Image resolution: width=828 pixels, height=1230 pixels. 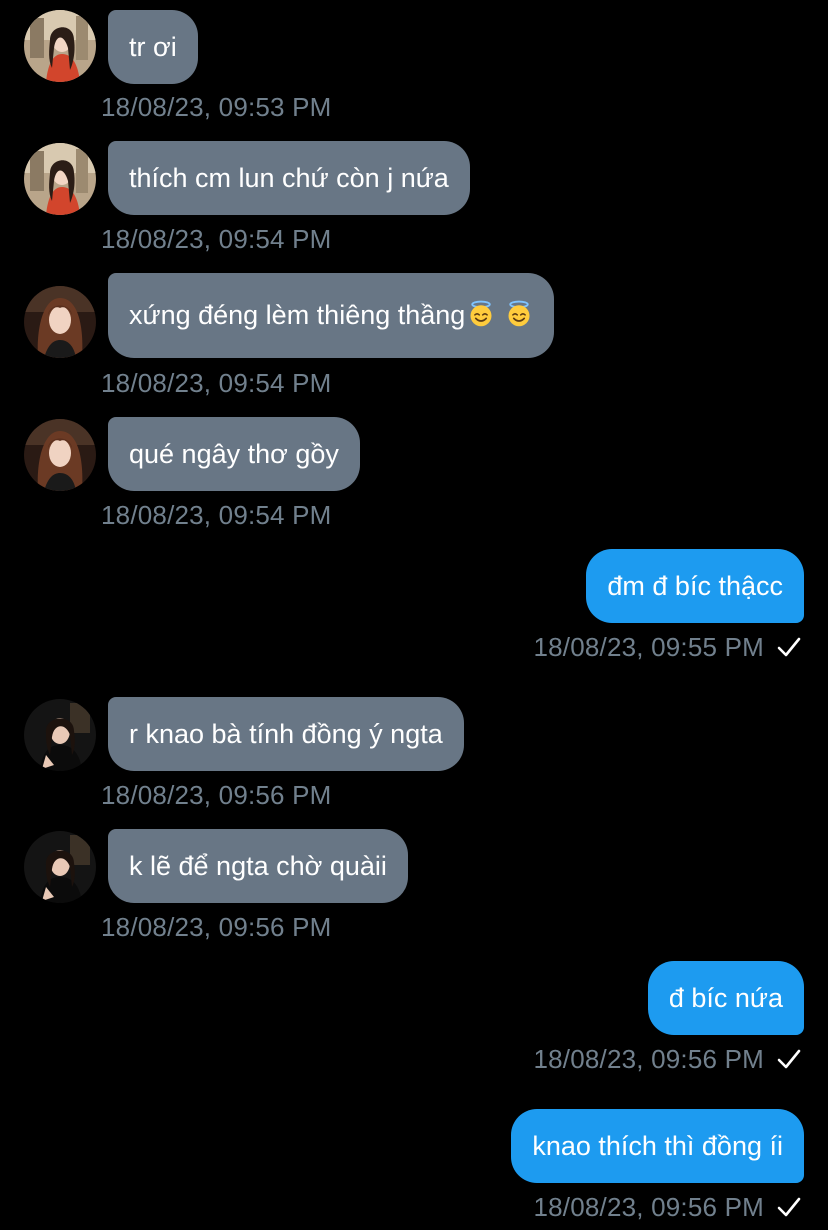 I want to click on message-bubble: k lẽ để ngta chờ quàii, so click(x=258, y=866).